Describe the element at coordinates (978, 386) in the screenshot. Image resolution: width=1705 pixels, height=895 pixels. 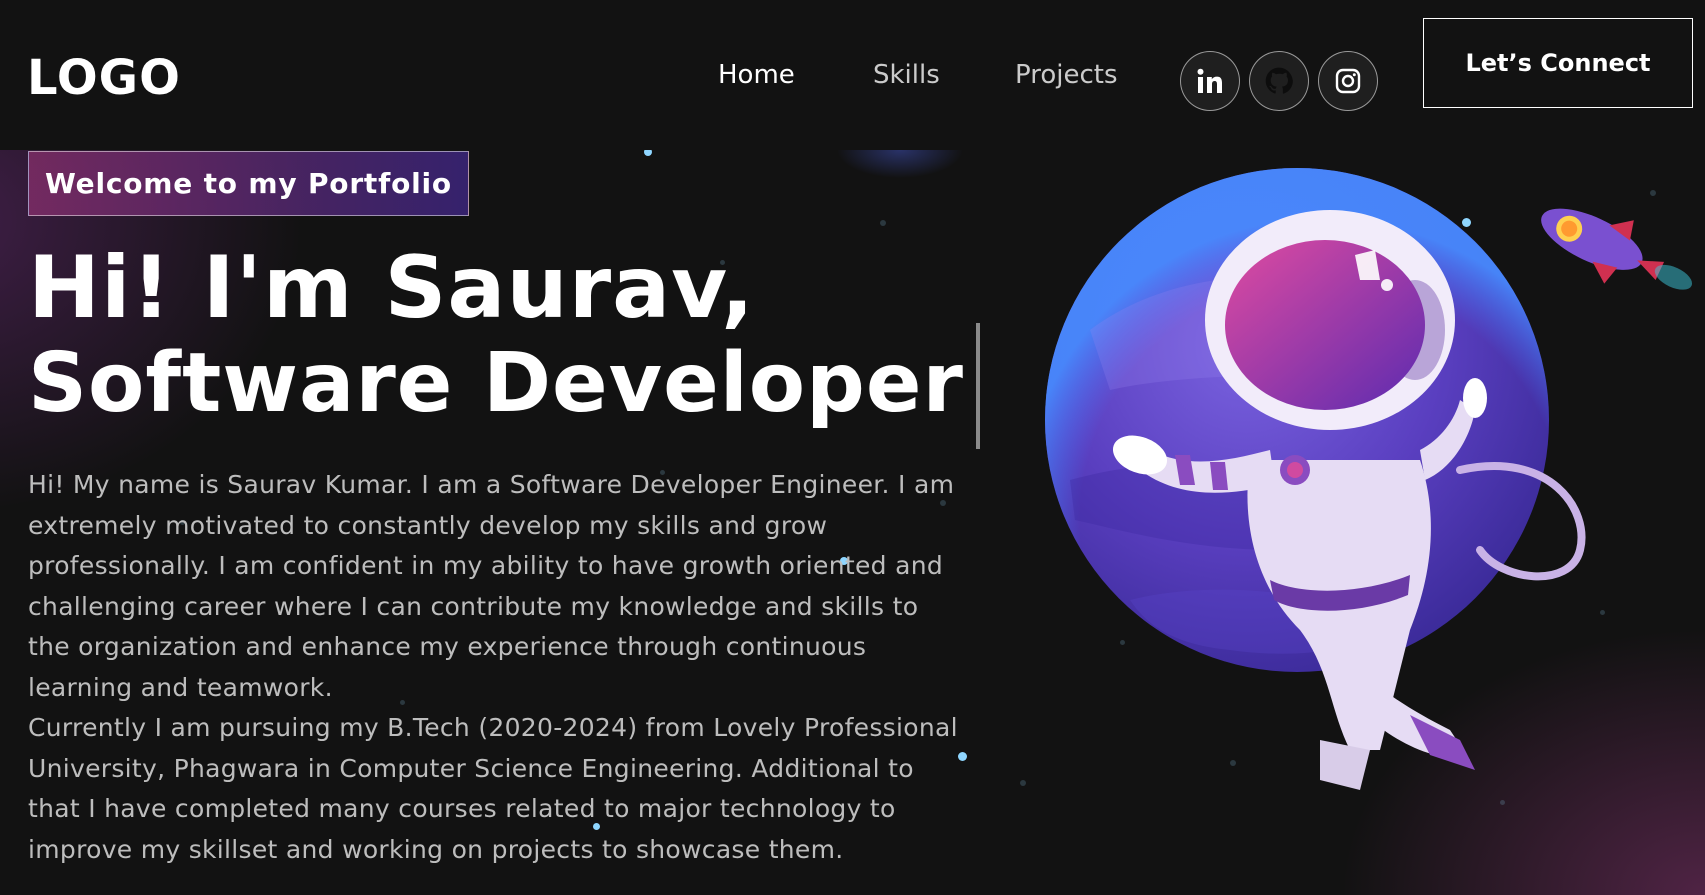
I see `typing-cursor` at that location.